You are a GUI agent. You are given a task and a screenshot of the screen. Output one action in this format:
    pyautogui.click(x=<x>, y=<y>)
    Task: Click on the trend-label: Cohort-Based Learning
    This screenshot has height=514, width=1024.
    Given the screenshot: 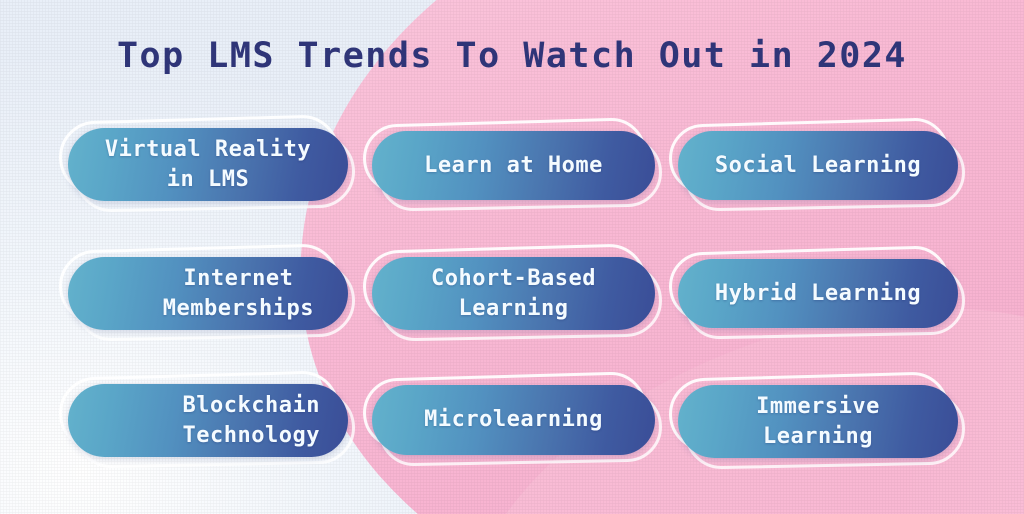 What is the action you would take?
    pyautogui.click(x=513, y=293)
    